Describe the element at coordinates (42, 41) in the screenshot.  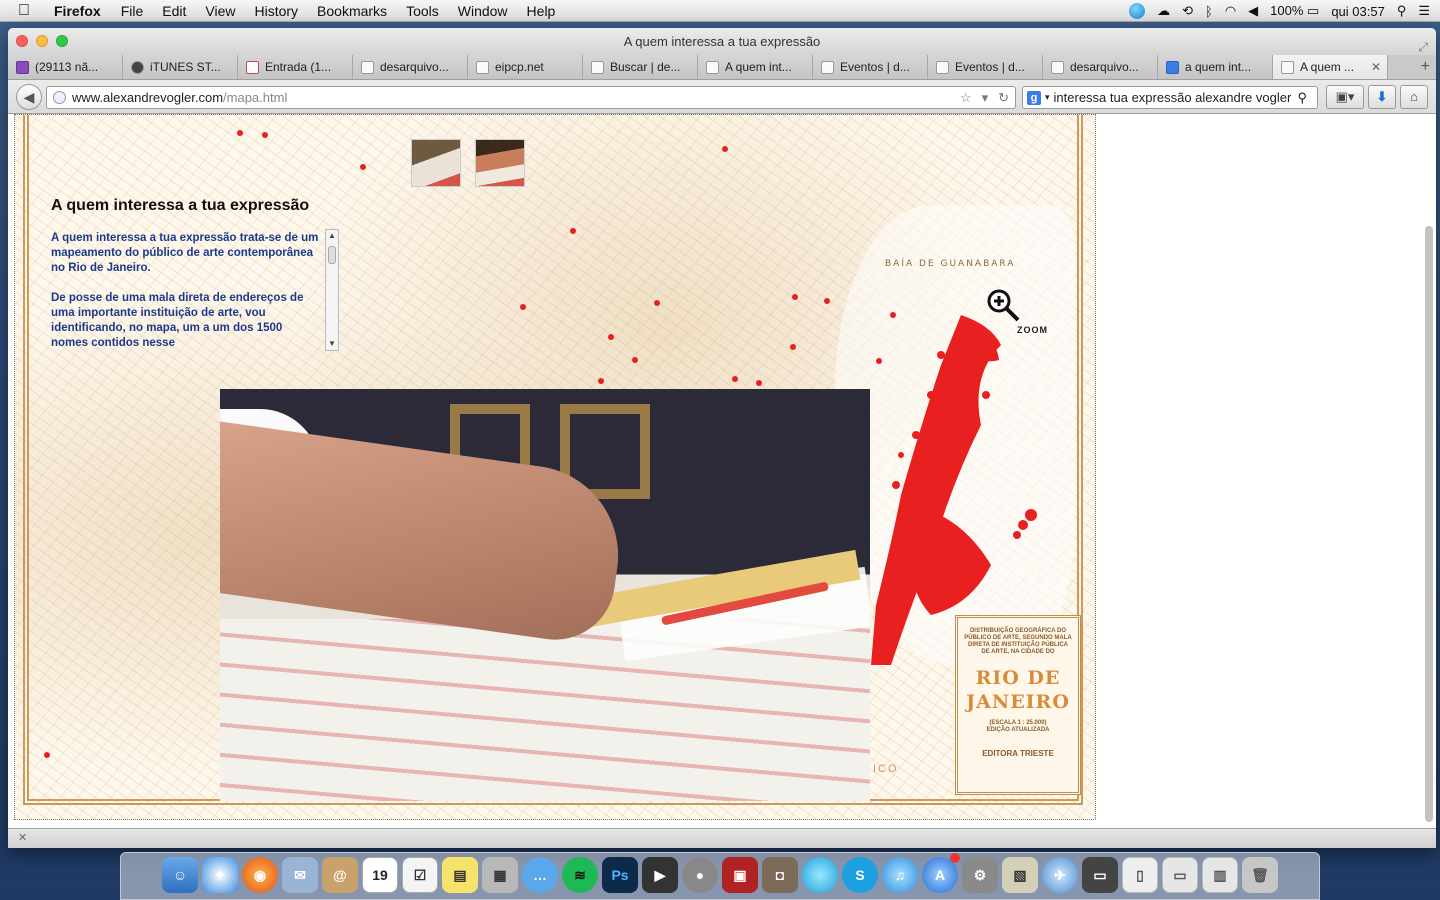
I see `minimize-window-button` at that location.